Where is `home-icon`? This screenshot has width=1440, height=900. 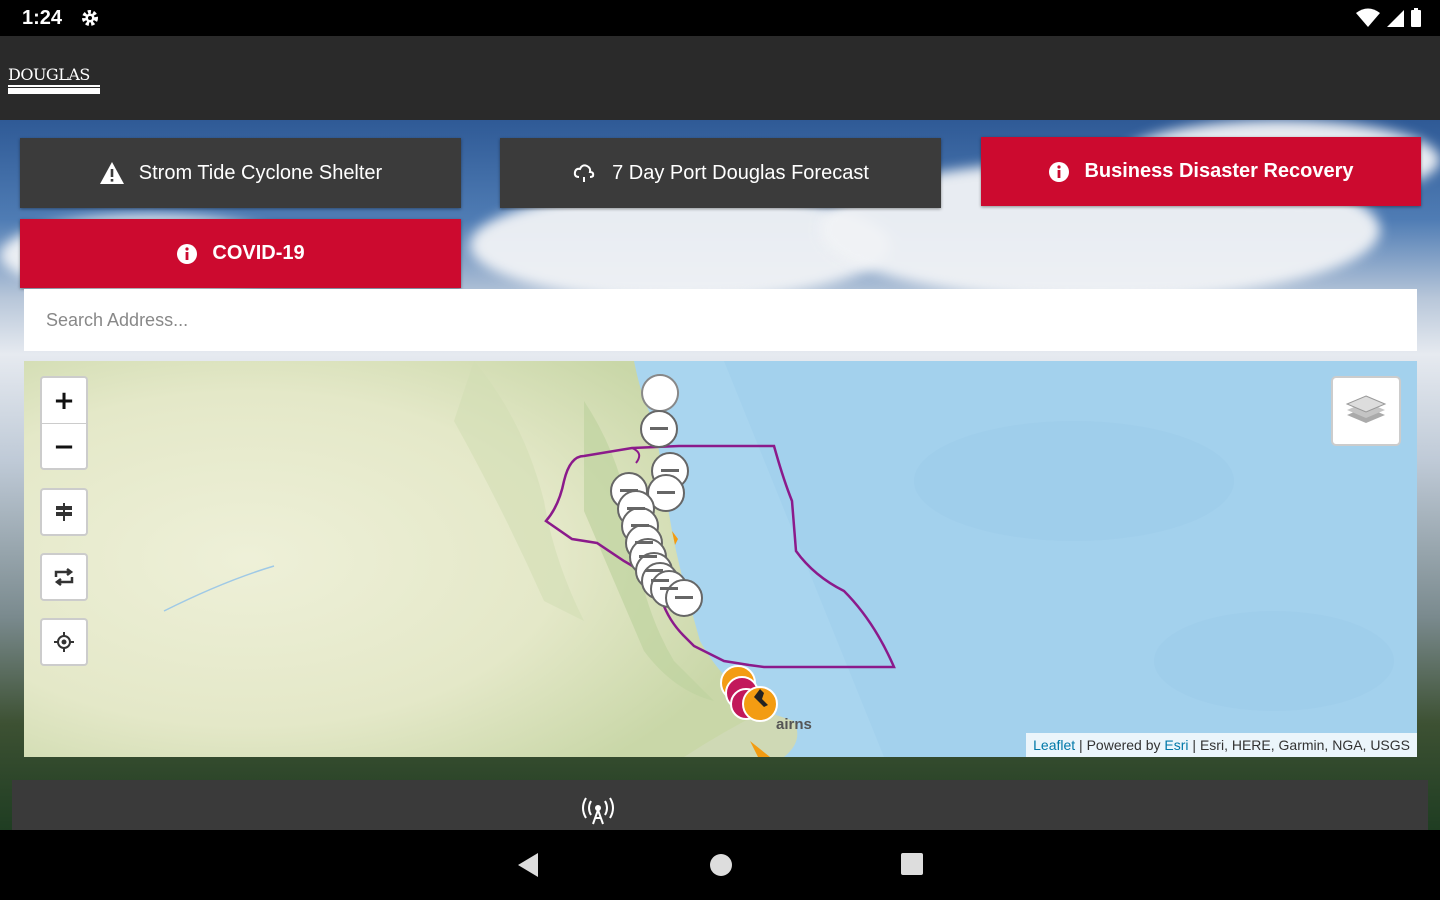 home-icon is located at coordinates (721, 865).